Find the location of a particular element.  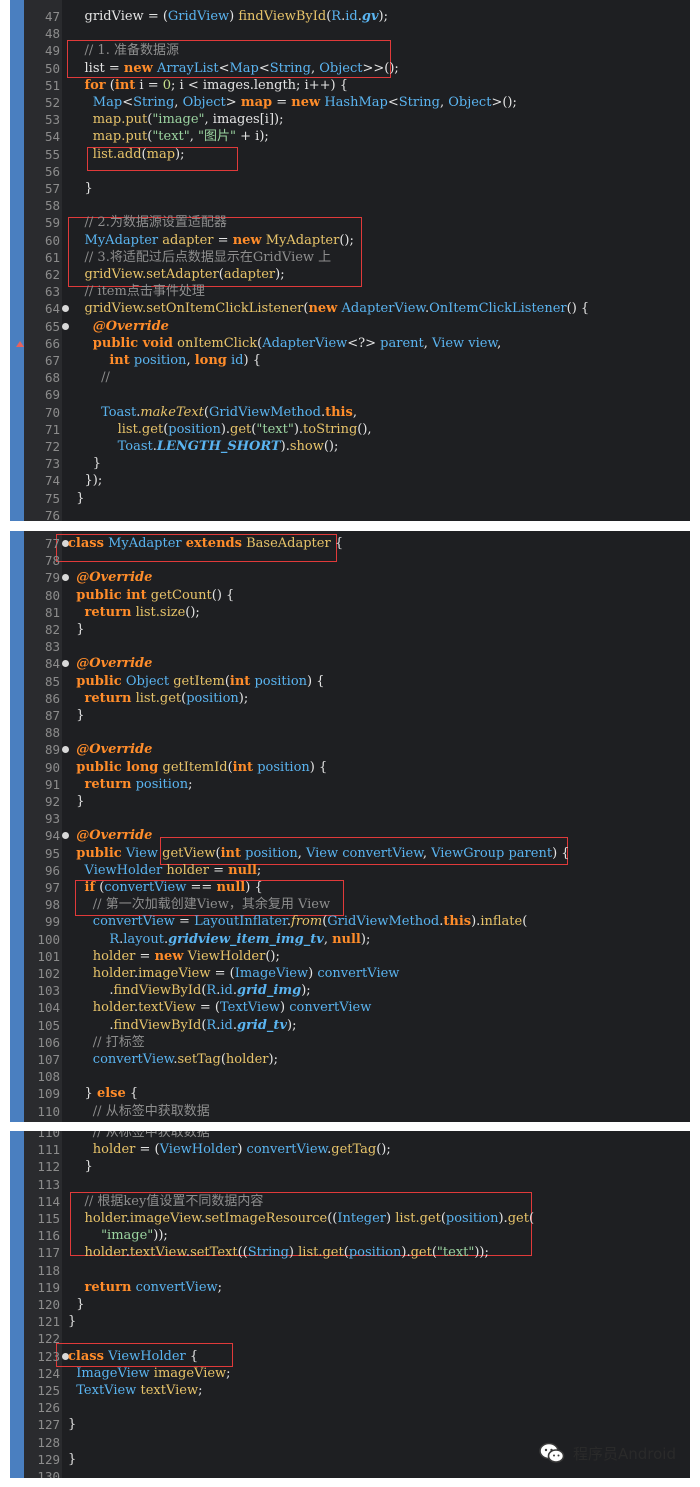

code-line: 107 convertView.setTag(holder); is located at coordinates (350, 1059).